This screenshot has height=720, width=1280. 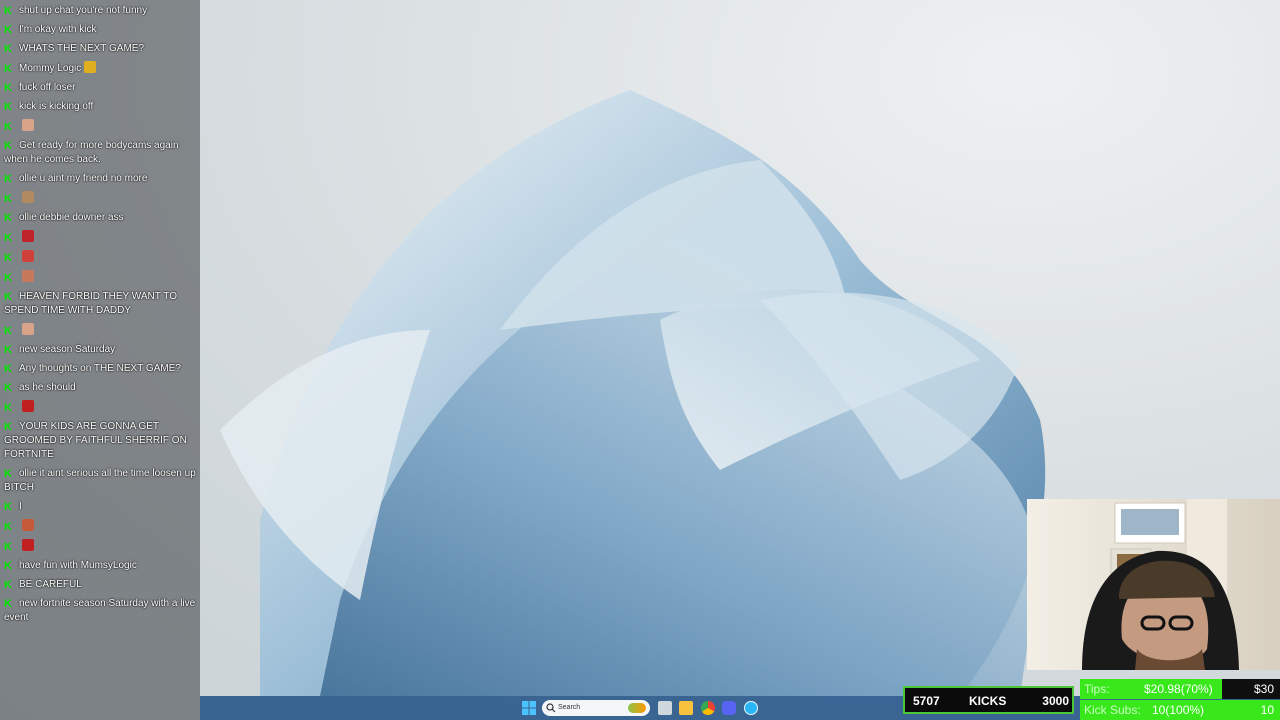 What do you see at coordinates (686, 708) in the screenshot?
I see `file-explorer-icon` at bounding box center [686, 708].